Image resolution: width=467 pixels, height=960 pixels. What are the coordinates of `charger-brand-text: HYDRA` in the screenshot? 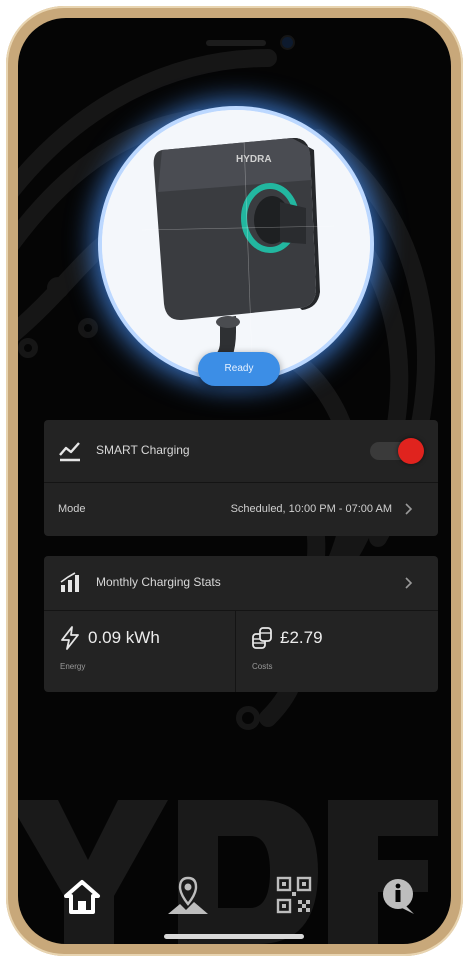 It's located at (254, 159).